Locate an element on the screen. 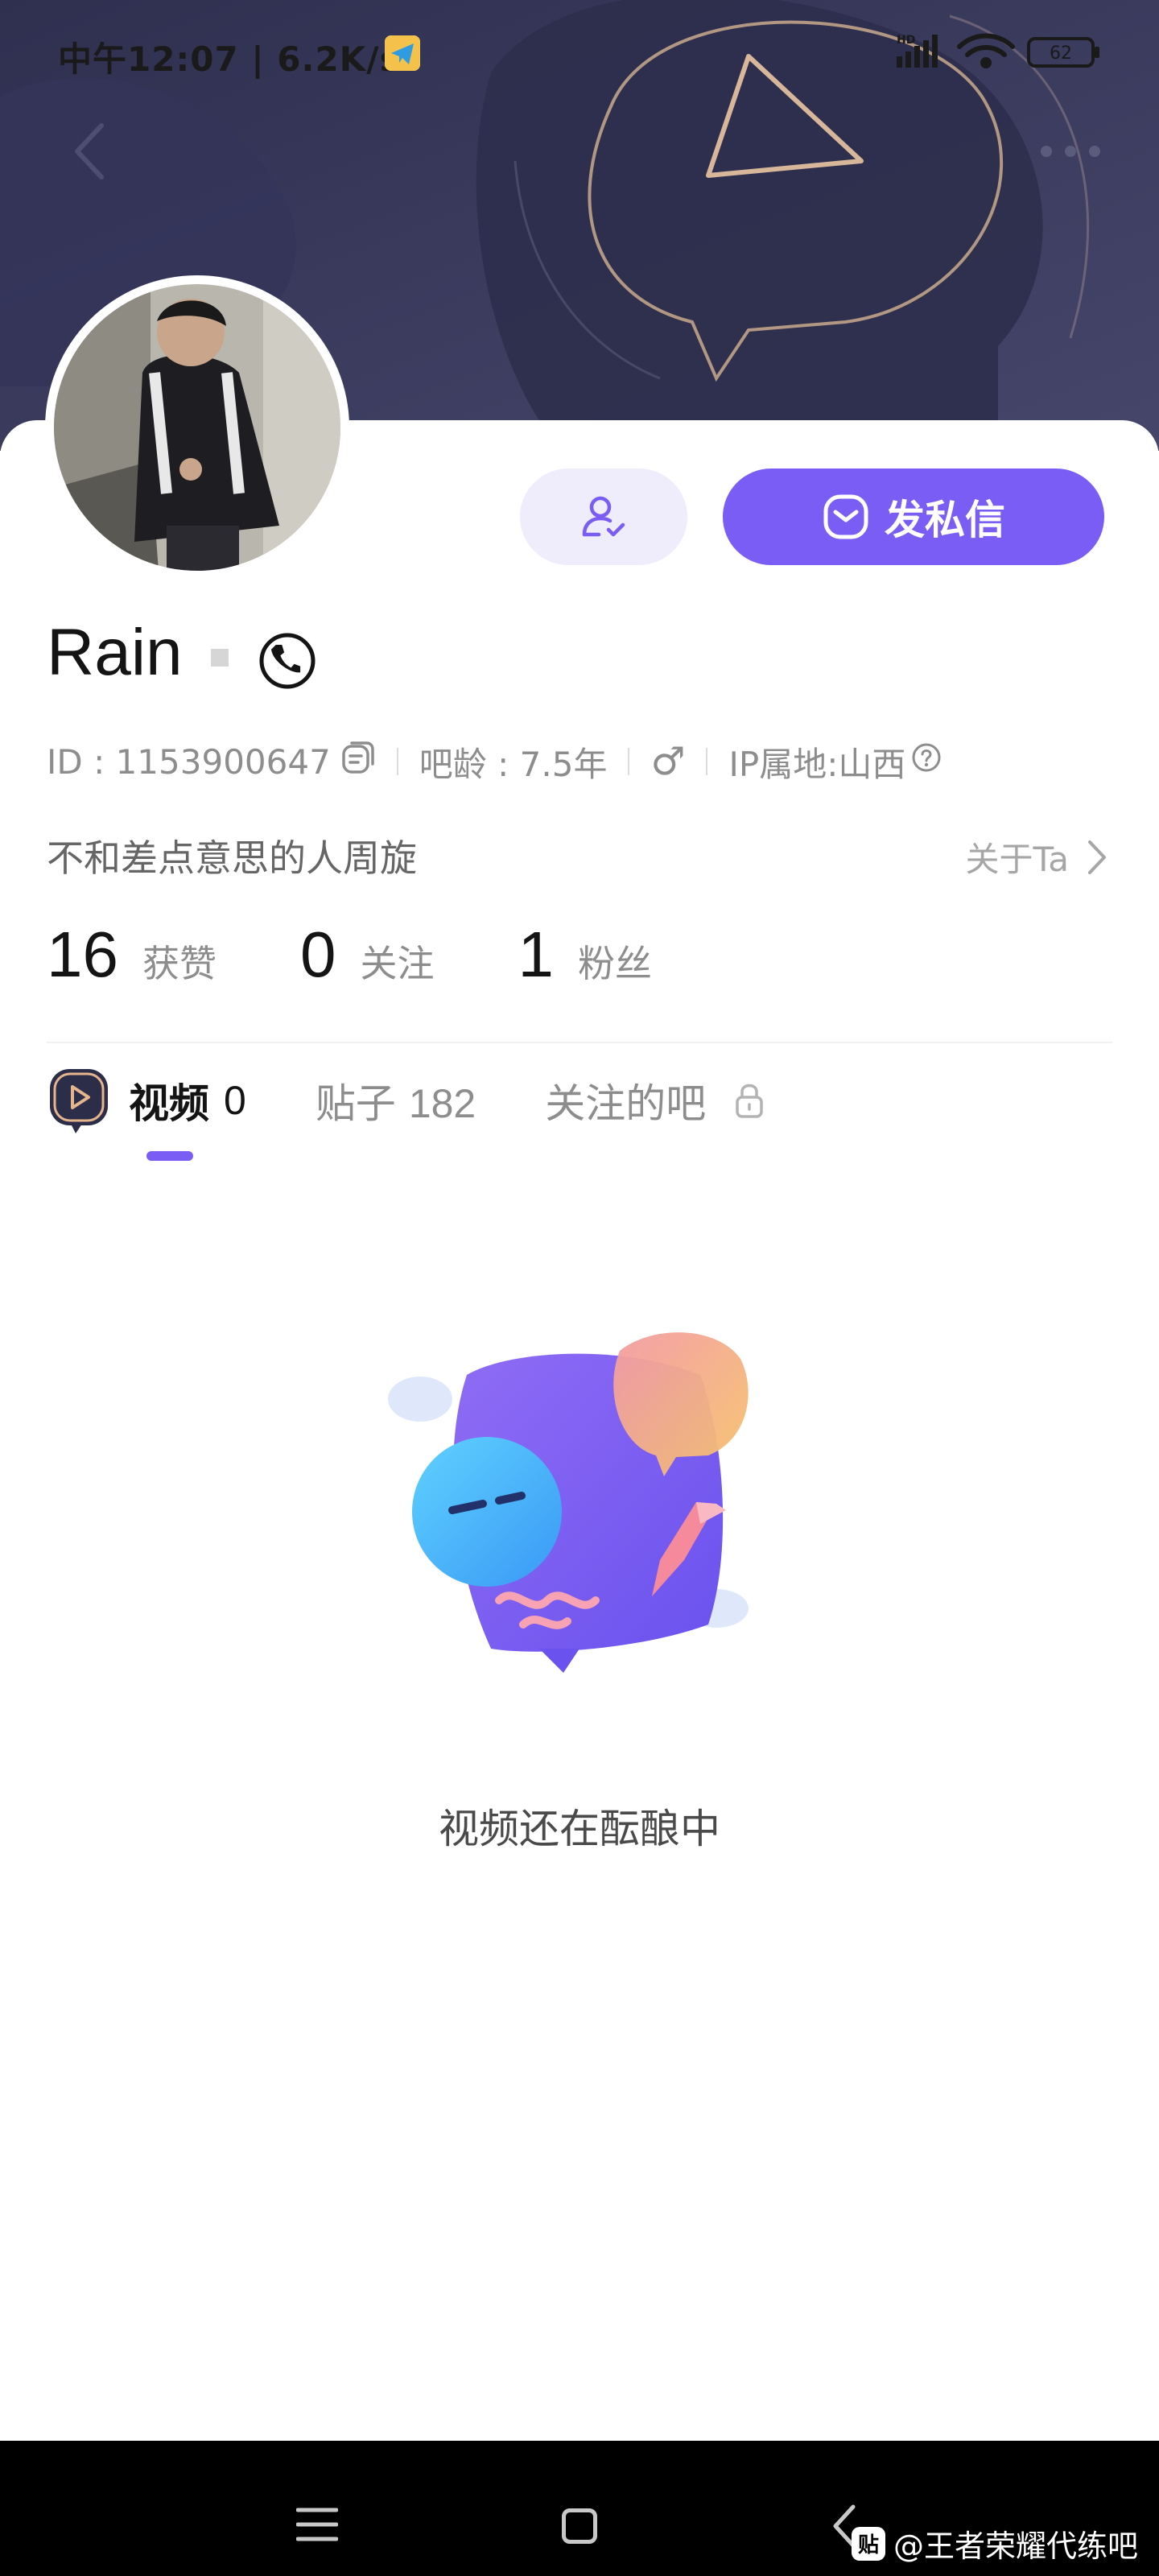 Image resolution: width=1159 pixels, height=2576 pixels. battery-icon: 62 is located at coordinates (1063, 53).